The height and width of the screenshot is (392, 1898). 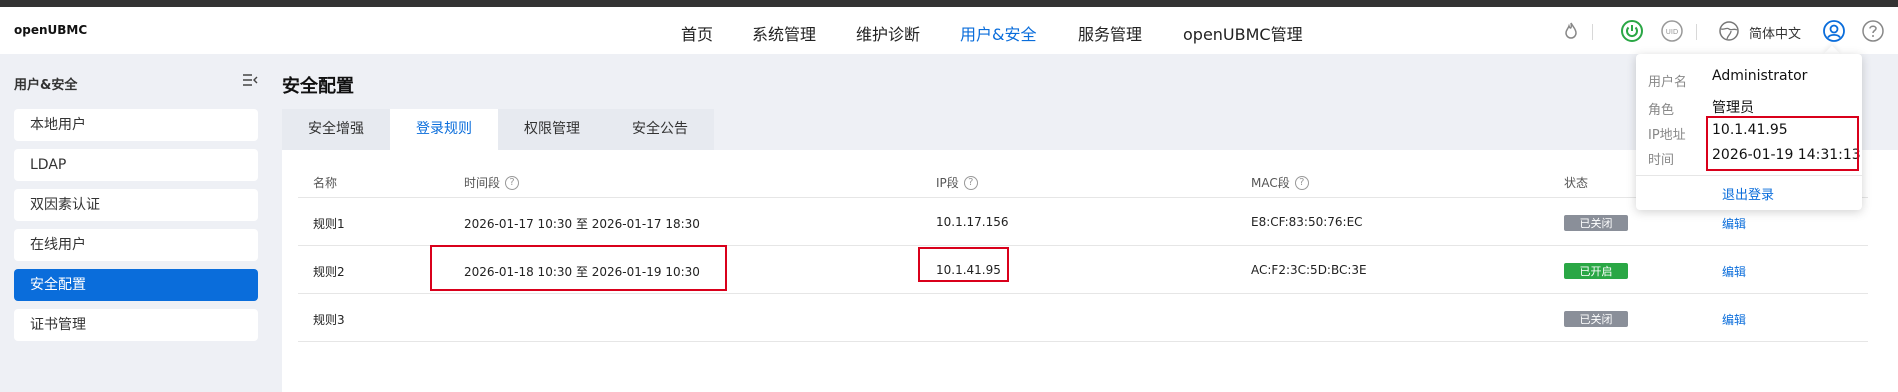 I want to click on rule-mac: E8:CF:83:50:76:EC, so click(x=1307, y=222).